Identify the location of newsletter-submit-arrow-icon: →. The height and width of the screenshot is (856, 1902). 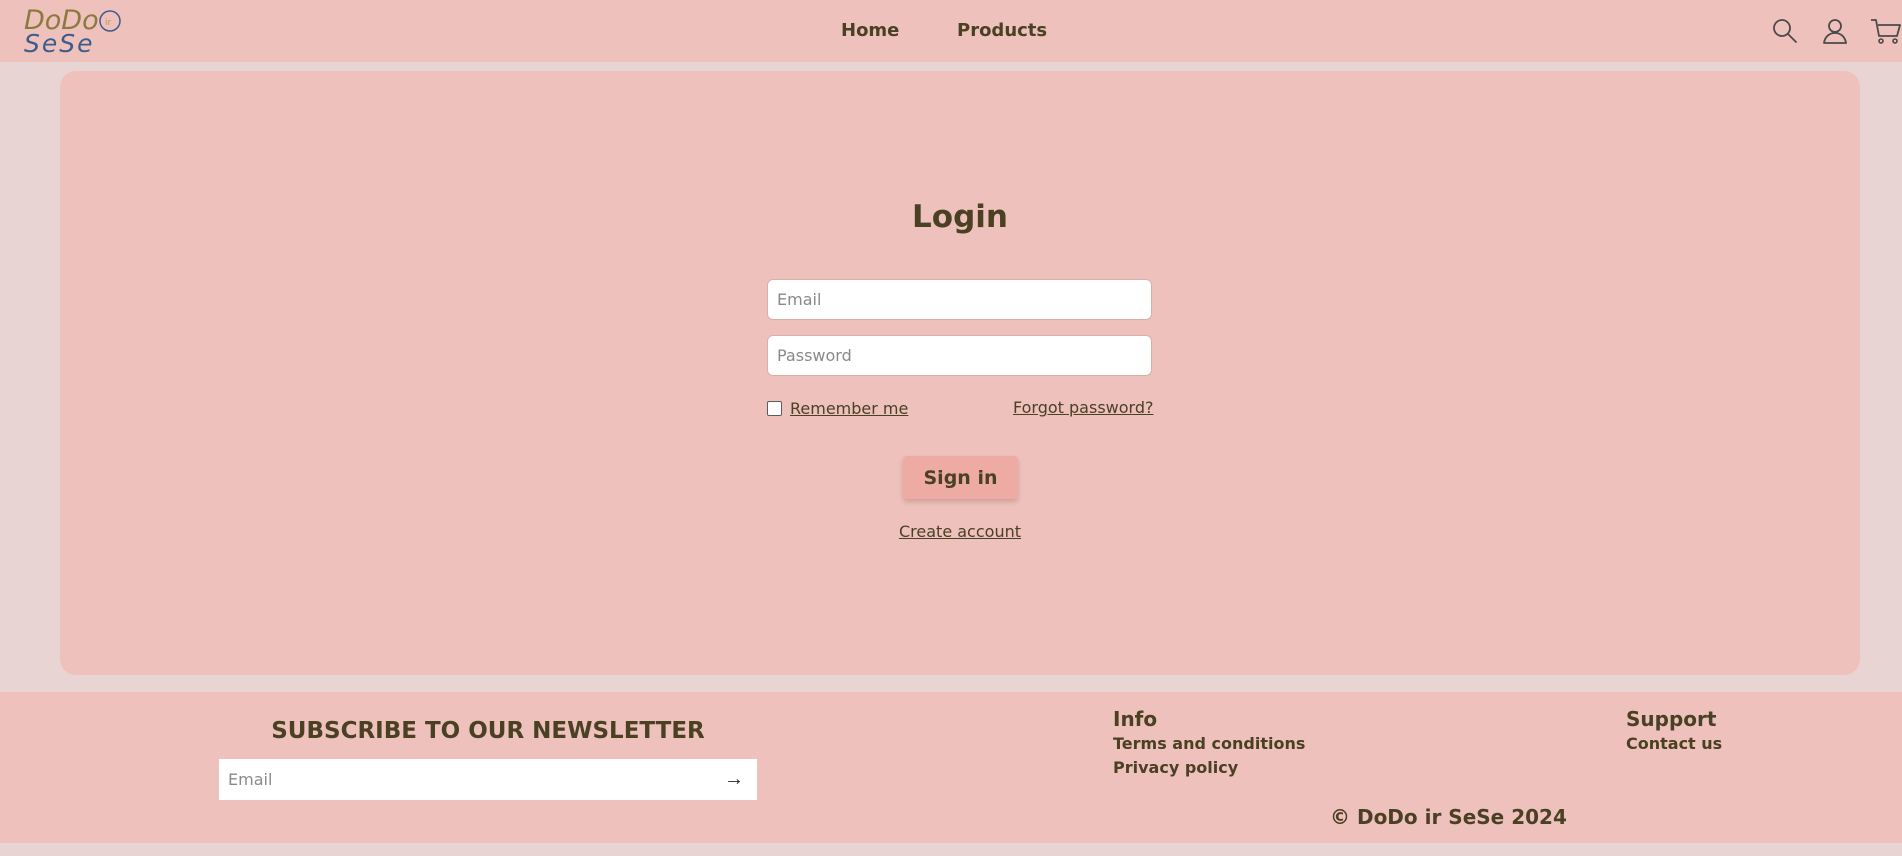
(734, 779).